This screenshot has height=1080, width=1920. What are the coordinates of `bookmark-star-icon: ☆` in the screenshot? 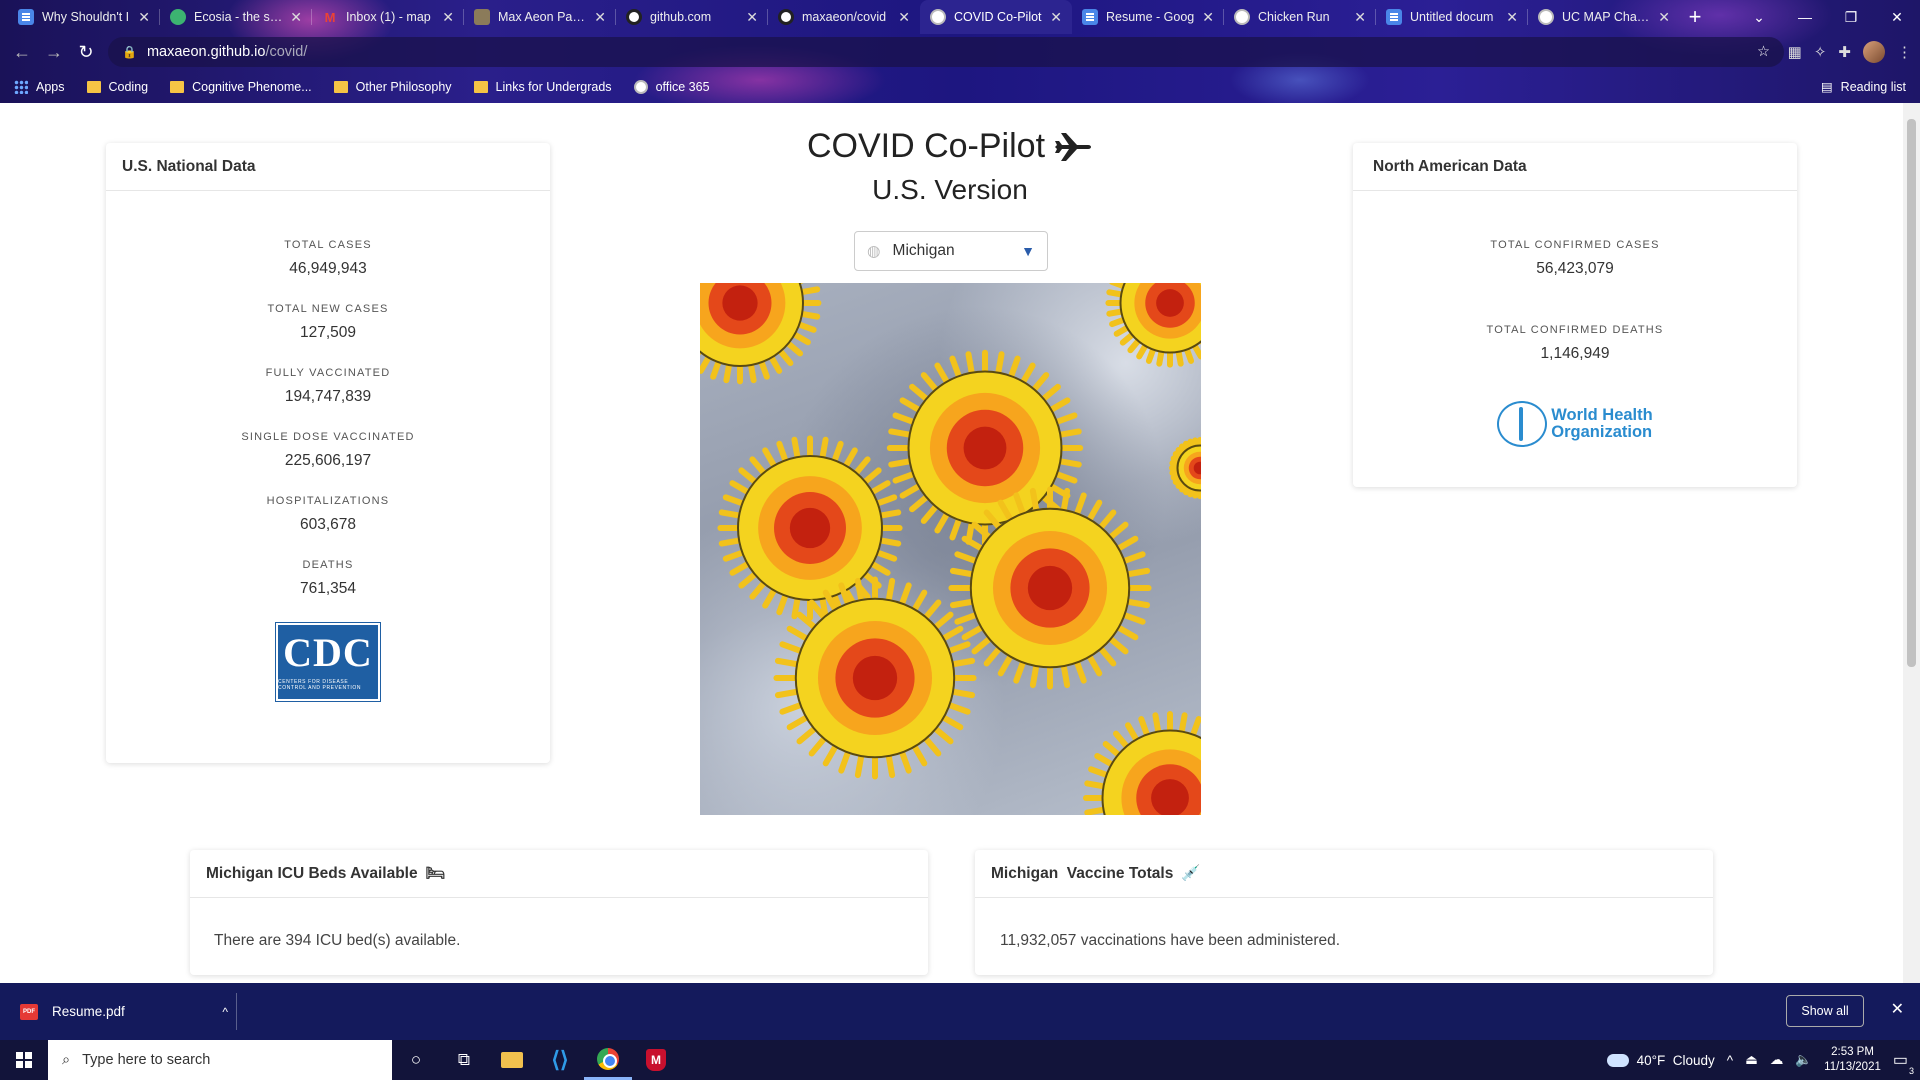 It's located at (1763, 52).